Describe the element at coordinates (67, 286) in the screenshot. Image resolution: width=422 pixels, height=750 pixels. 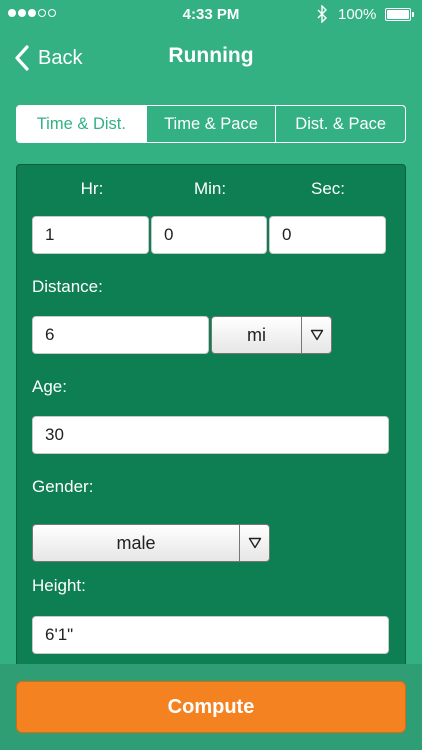
I see `distance-label: Distance:` at that location.